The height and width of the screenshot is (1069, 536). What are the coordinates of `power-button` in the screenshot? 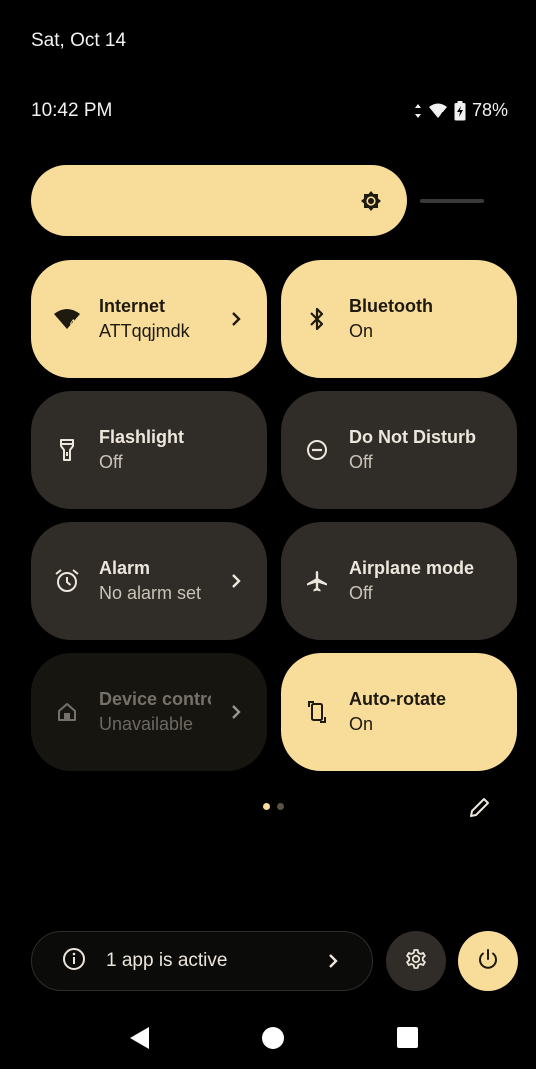 It's located at (488, 961).